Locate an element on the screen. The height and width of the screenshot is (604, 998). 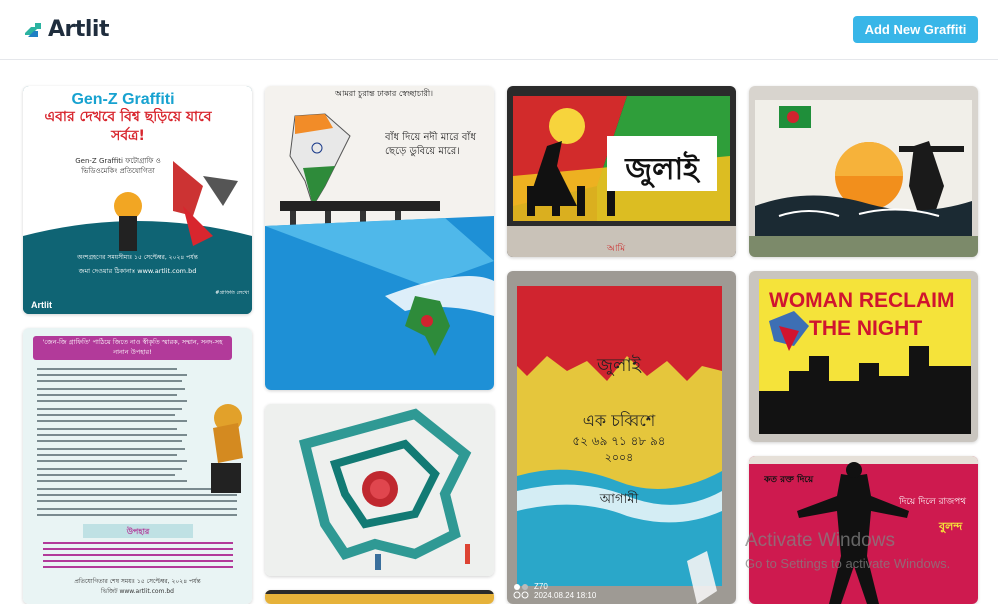
top-header: Artlit Add New Graffiti is located at coordinates (499, 30).